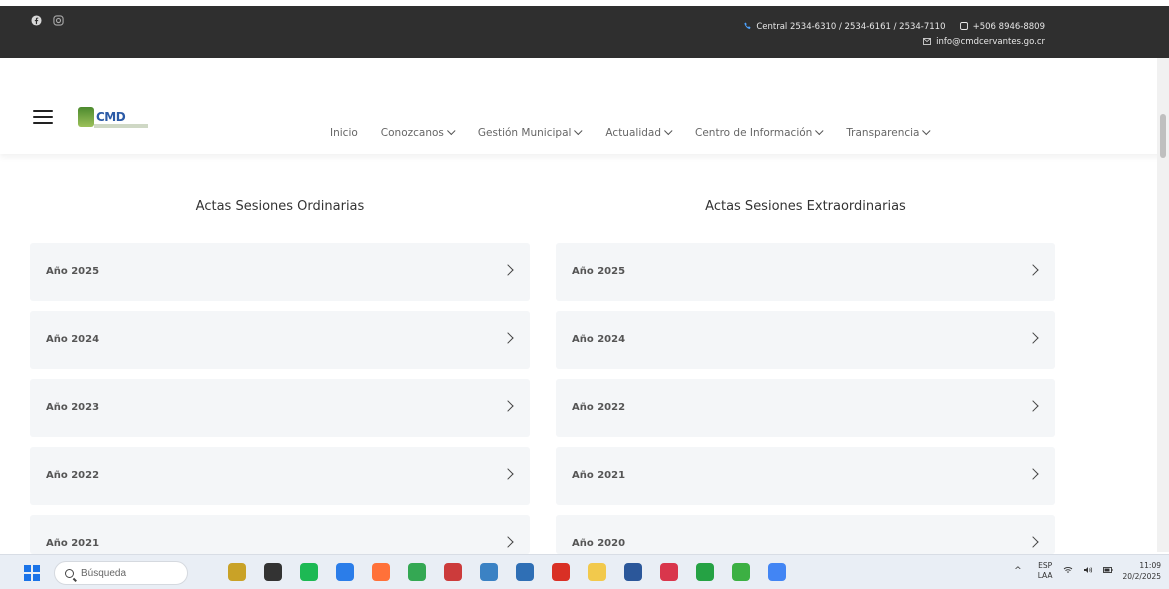  I want to click on language-indicator: ESP LAA, so click(1045, 571).